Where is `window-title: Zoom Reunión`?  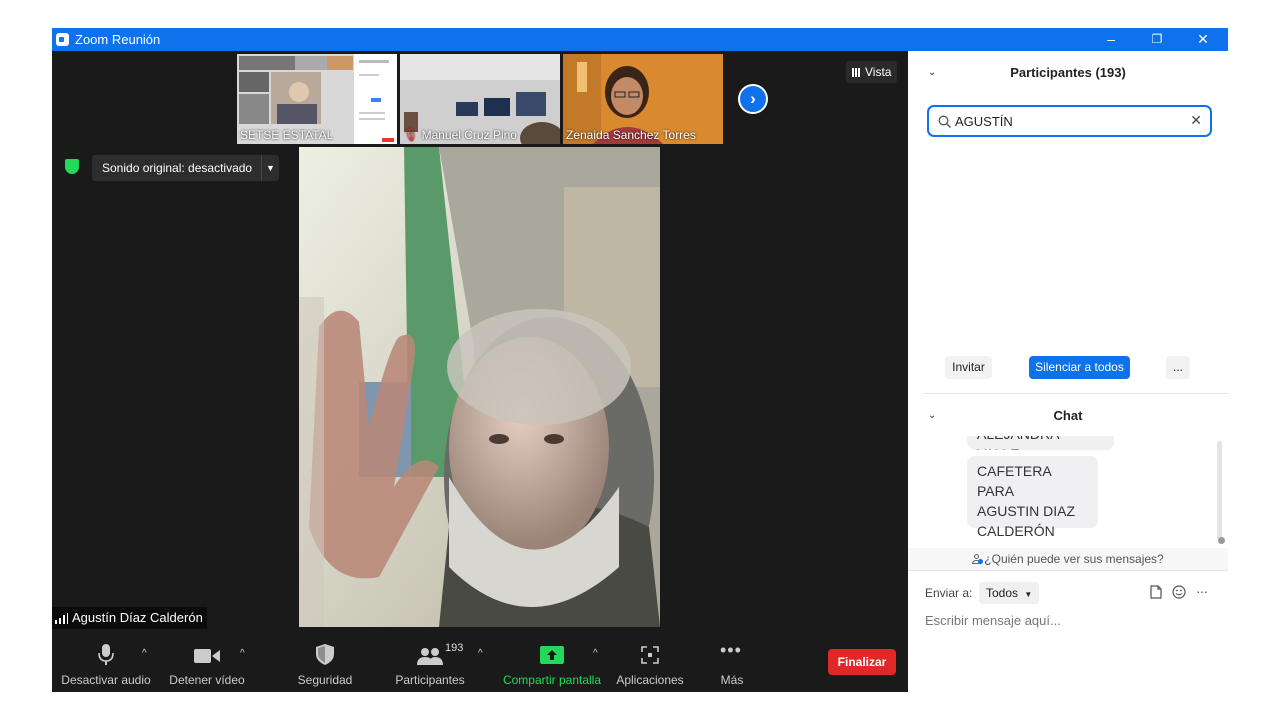 window-title: Zoom Reunión is located at coordinates (118, 39).